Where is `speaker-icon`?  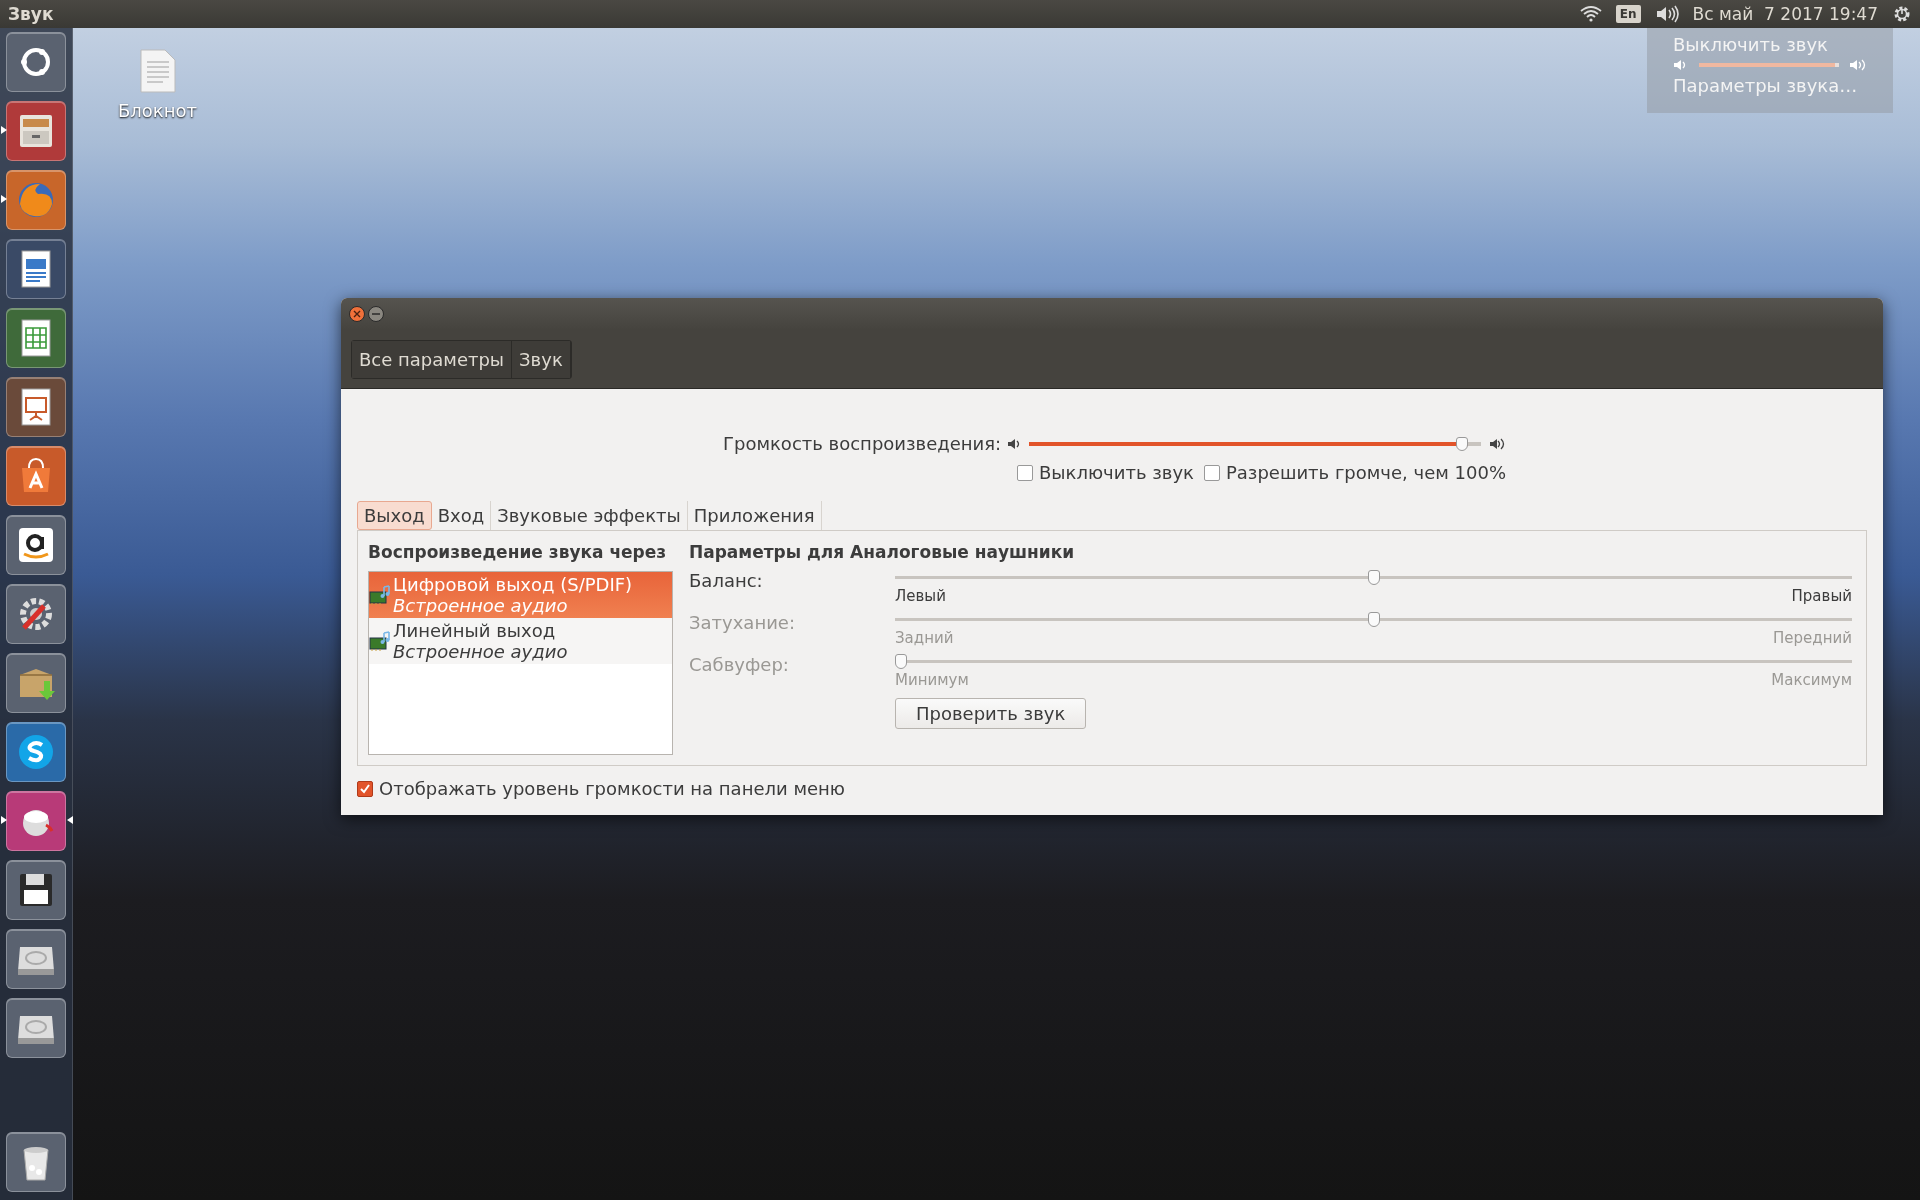 speaker-icon is located at coordinates (1666, 14).